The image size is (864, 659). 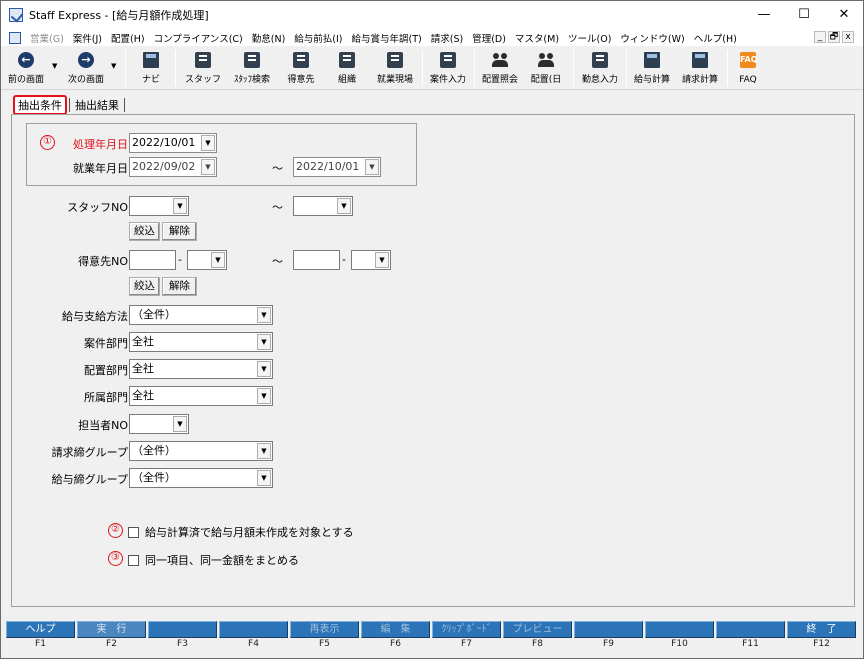 What do you see at coordinates (748, 68) in the screenshot?
I see `faq-button: FAQ FAQ` at bounding box center [748, 68].